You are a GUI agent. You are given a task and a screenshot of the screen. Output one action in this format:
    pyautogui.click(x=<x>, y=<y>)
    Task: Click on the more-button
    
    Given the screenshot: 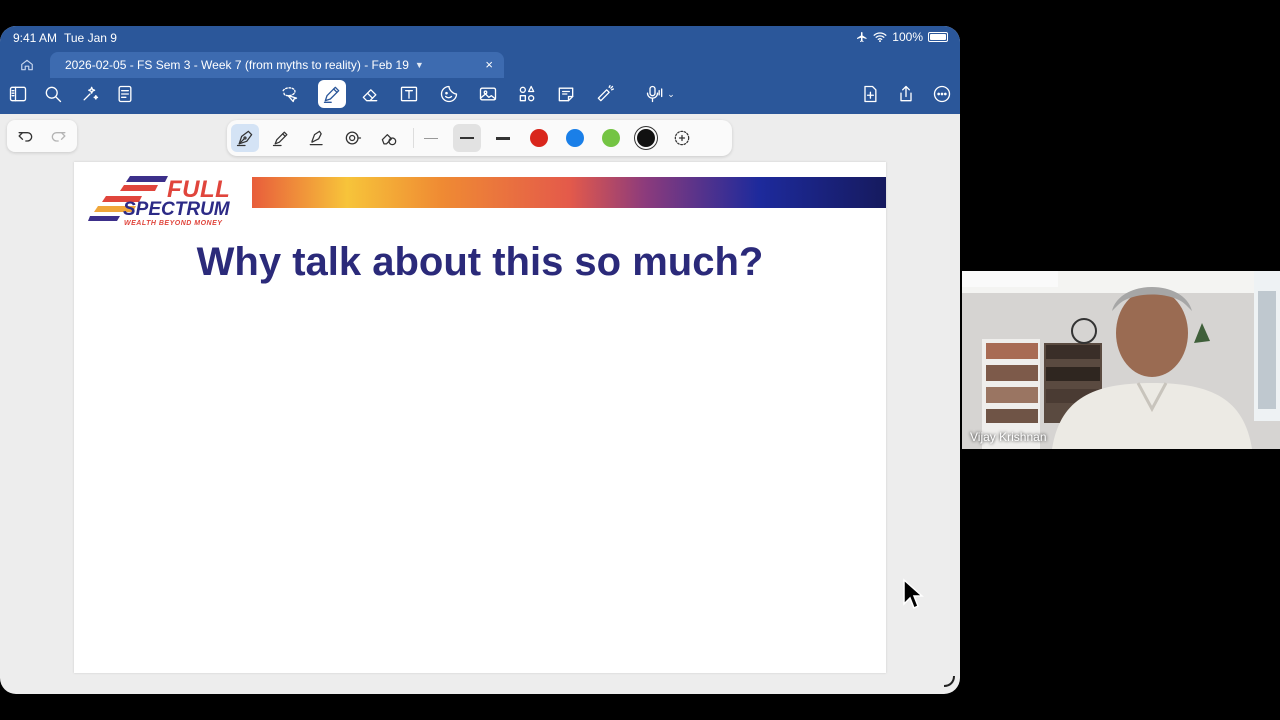 What is the action you would take?
    pyautogui.click(x=942, y=94)
    